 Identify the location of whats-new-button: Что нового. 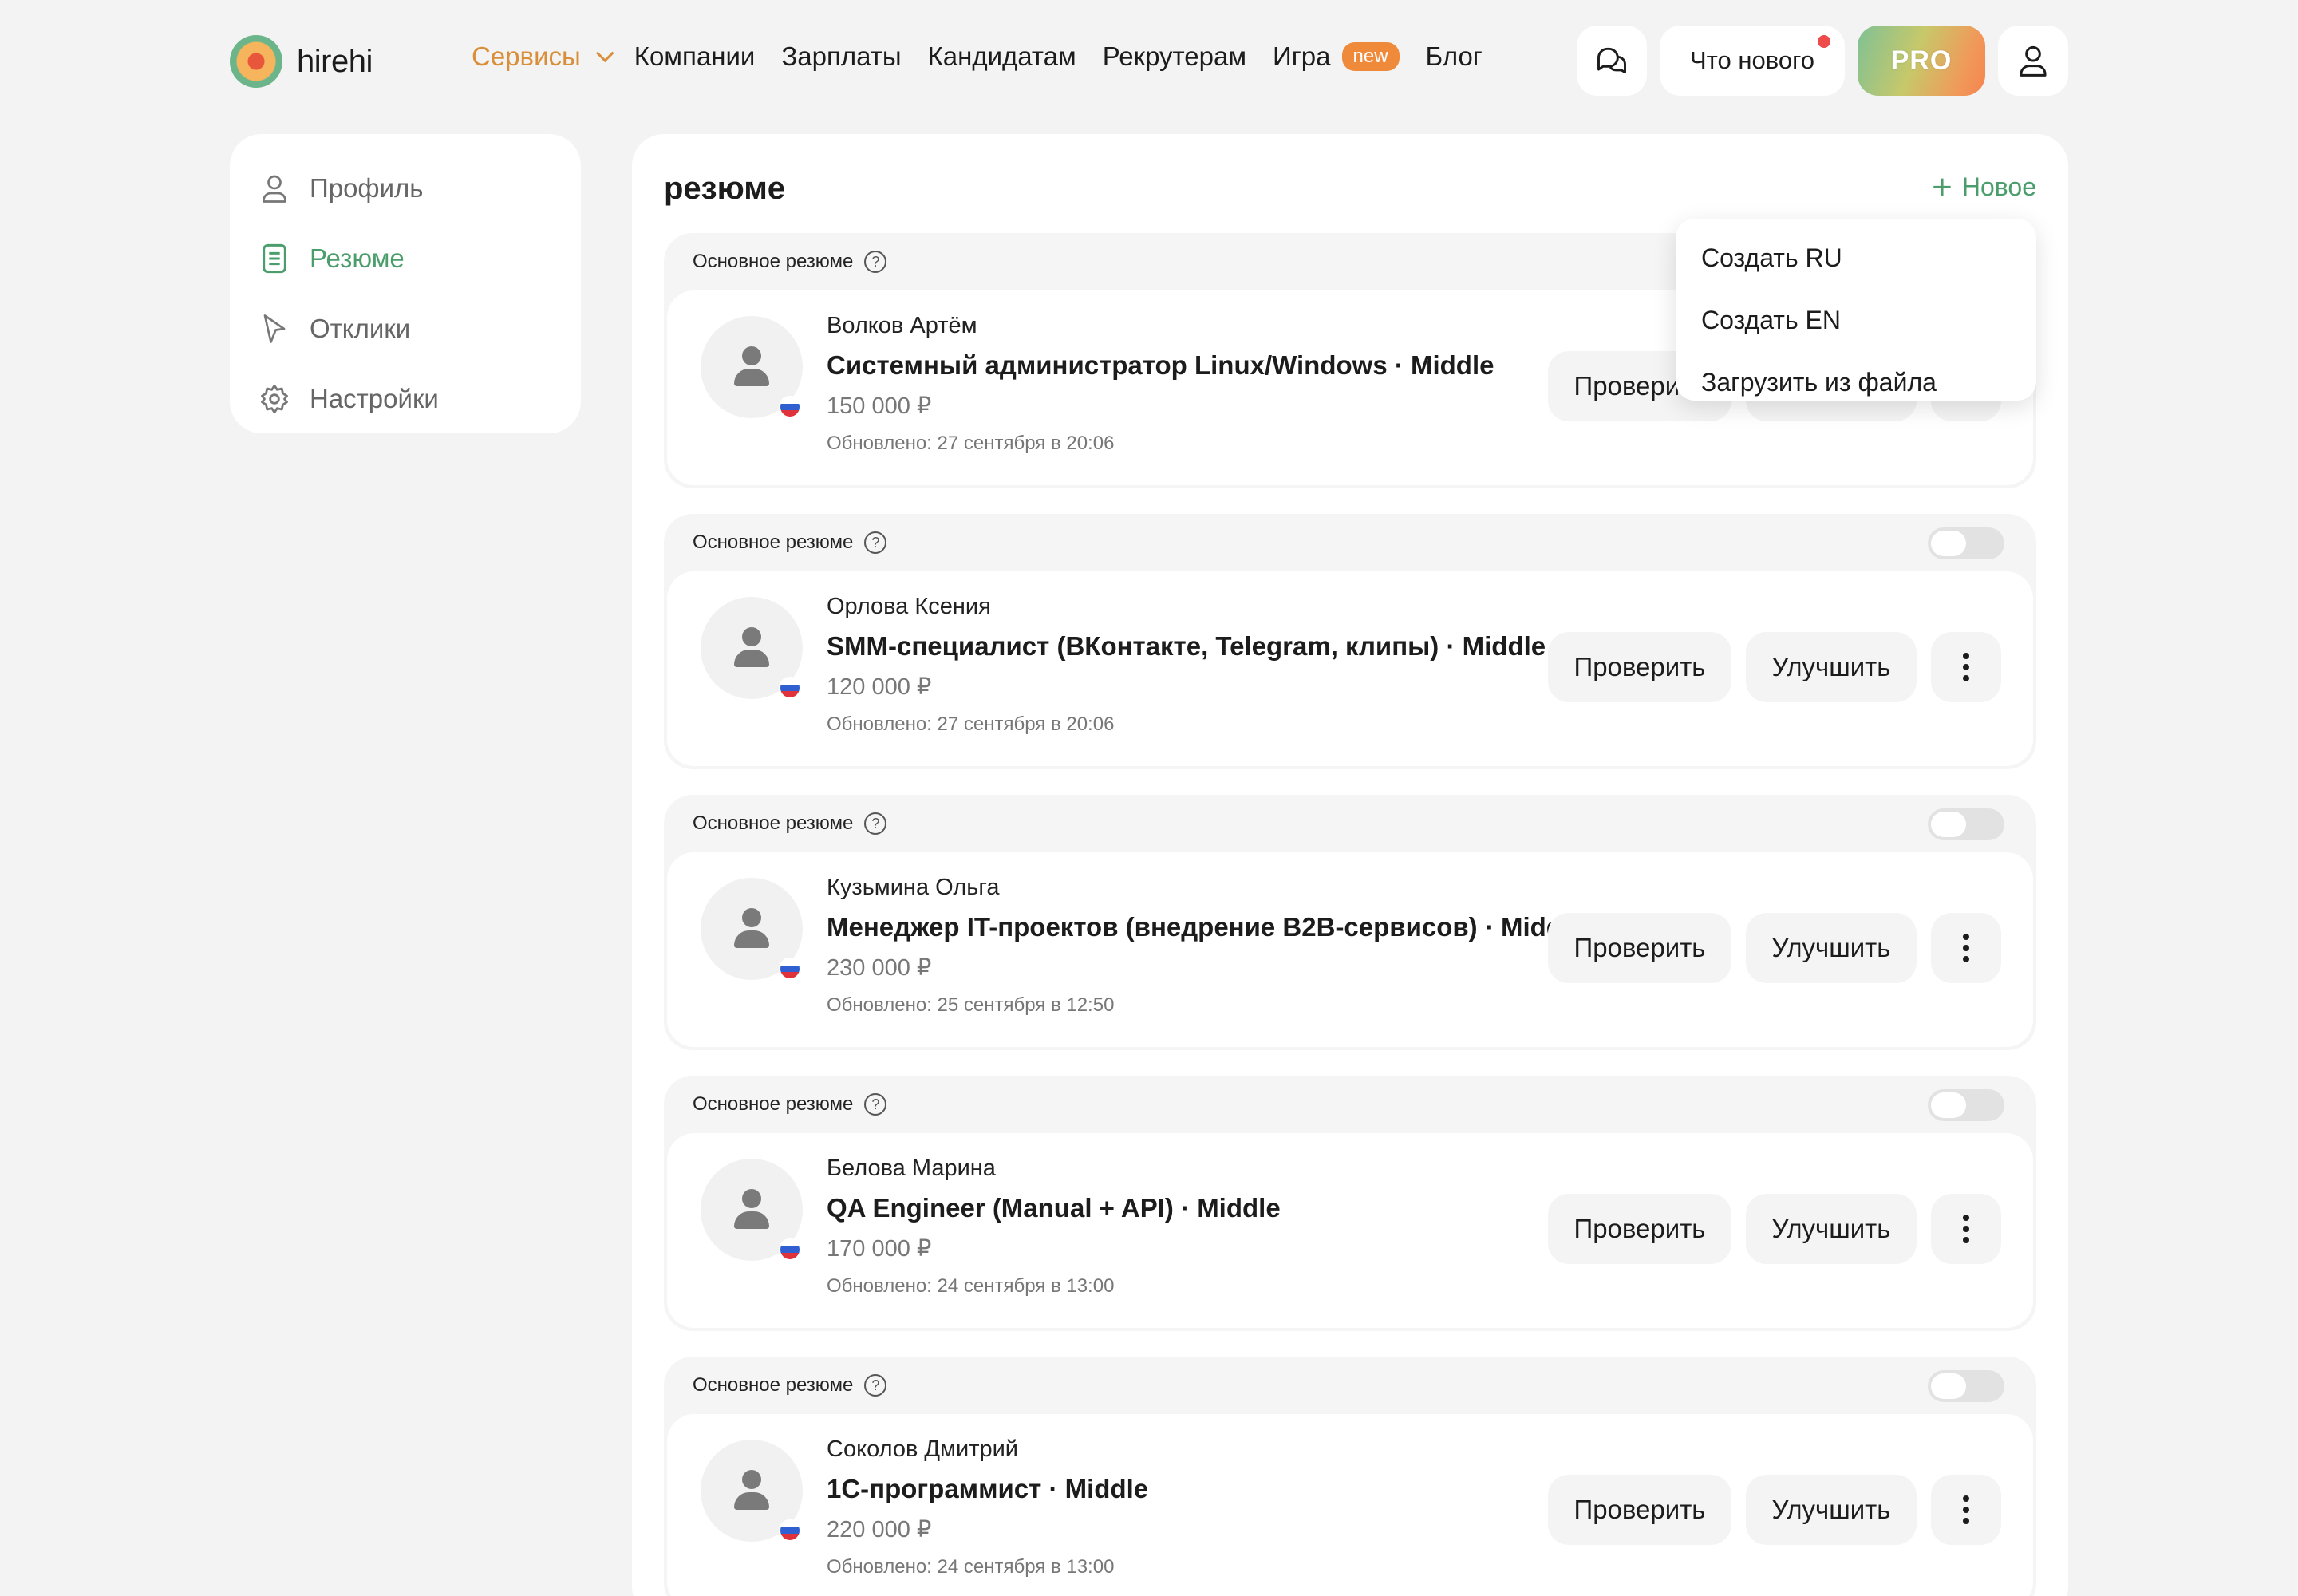
(1753, 61).